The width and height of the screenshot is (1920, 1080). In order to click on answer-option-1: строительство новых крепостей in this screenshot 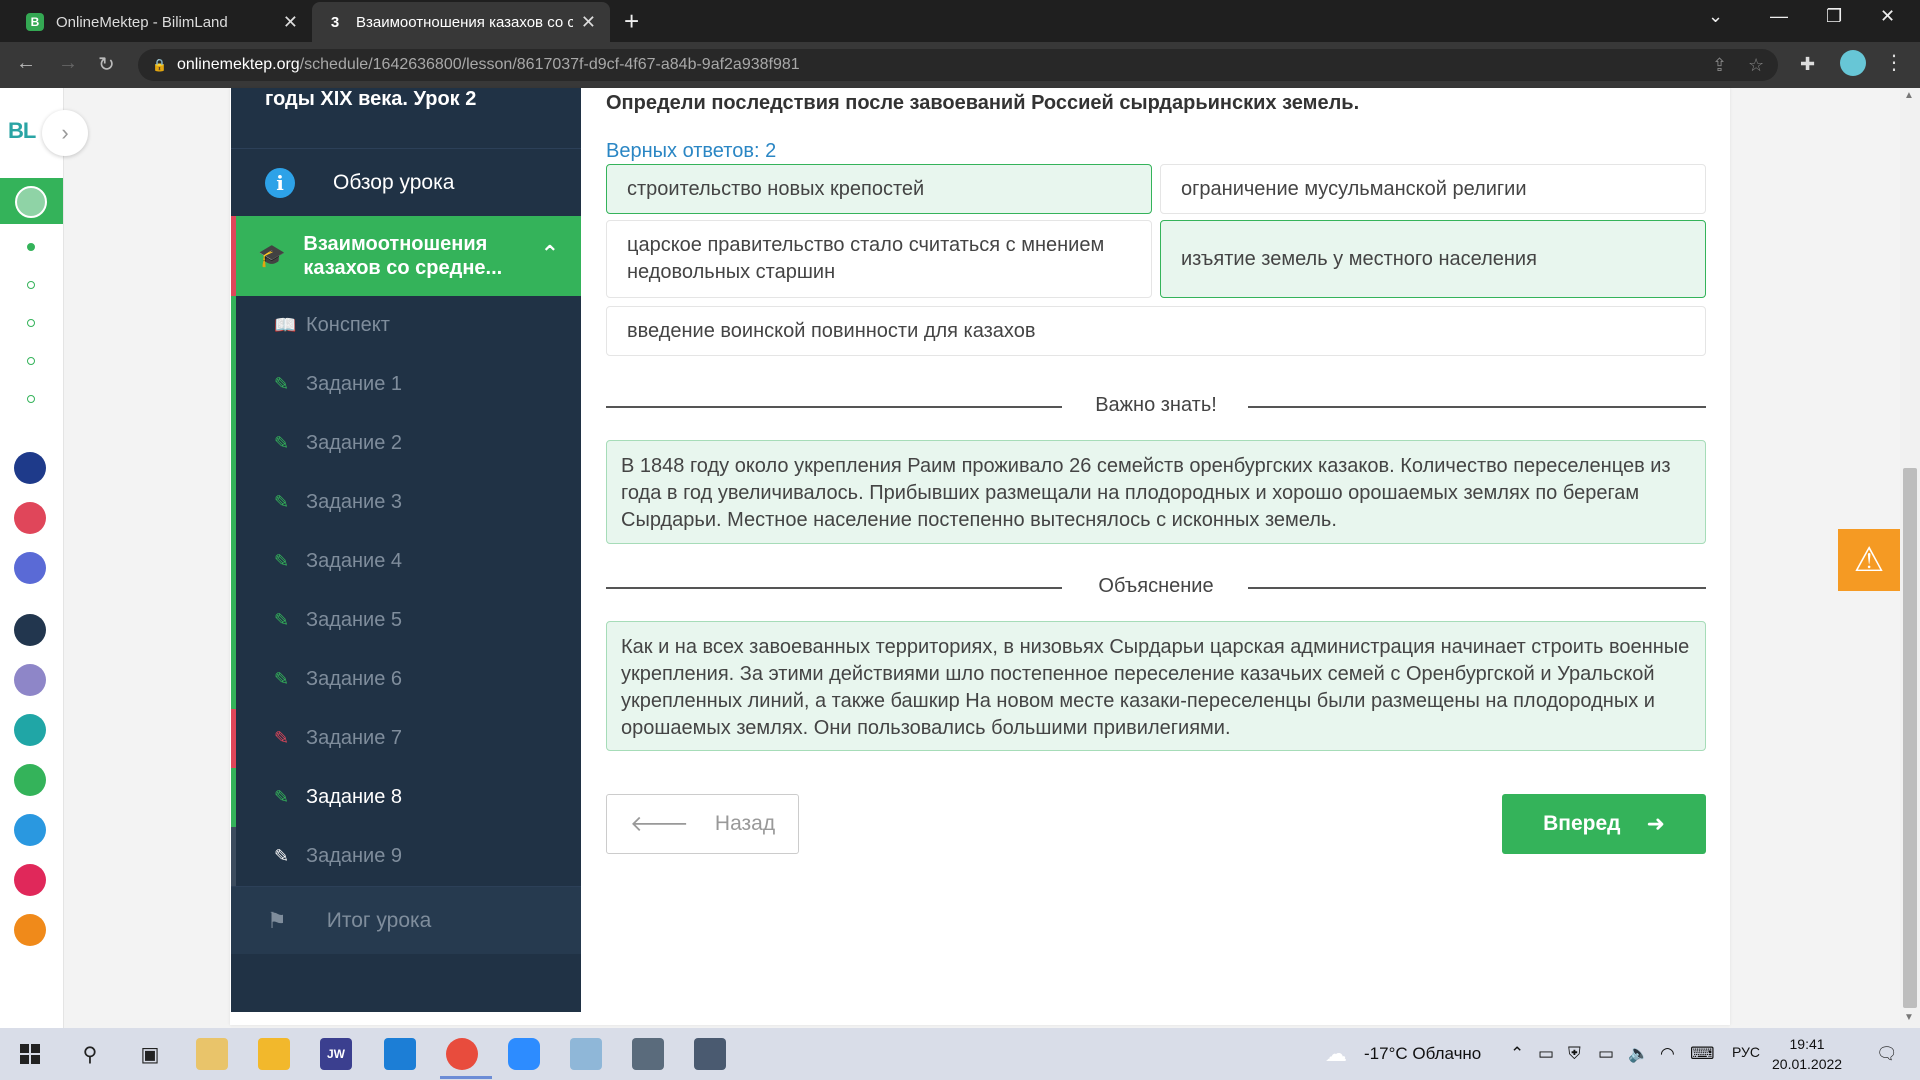, I will do `click(879, 189)`.